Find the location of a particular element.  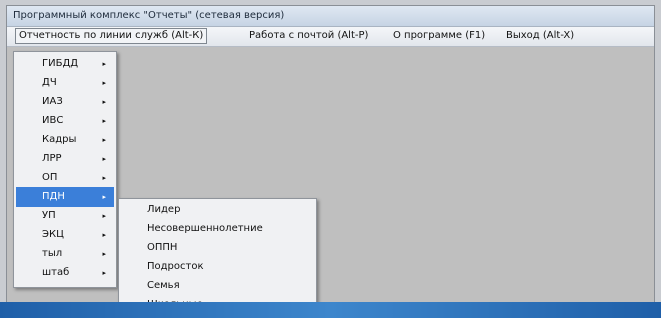

submenu-item-label: УП is located at coordinates (49, 215).